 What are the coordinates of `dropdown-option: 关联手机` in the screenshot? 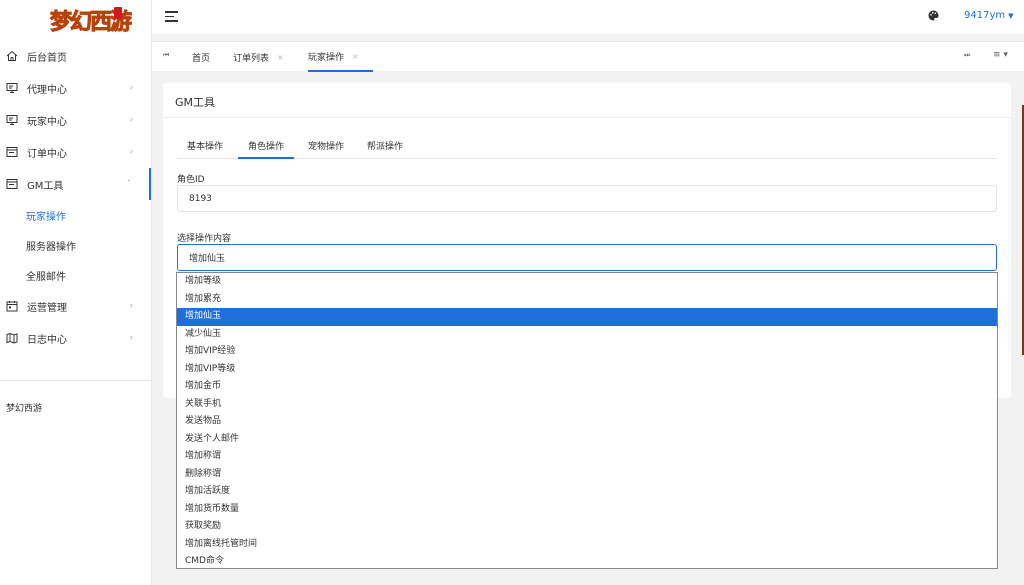 It's located at (587, 405).